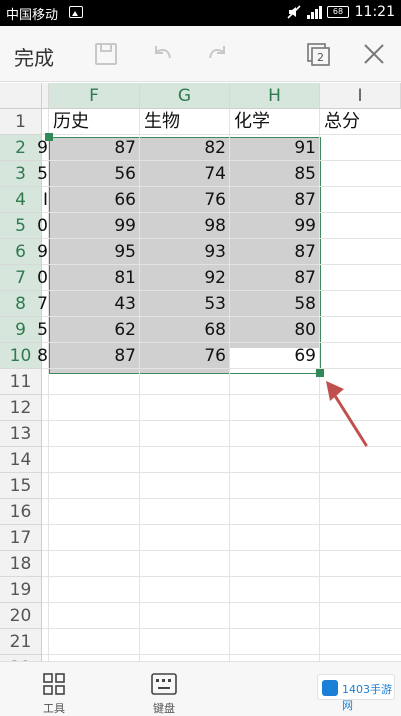  What do you see at coordinates (21, 616) in the screenshot?
I see `row-header-20: 20` at bounding box center [21, 616].